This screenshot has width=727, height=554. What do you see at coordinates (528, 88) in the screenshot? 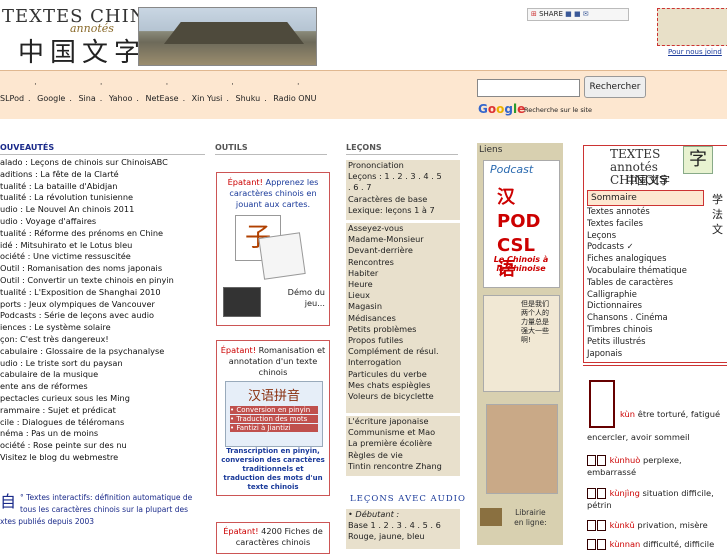
I see `search-input` at bounding box center [528, 88].